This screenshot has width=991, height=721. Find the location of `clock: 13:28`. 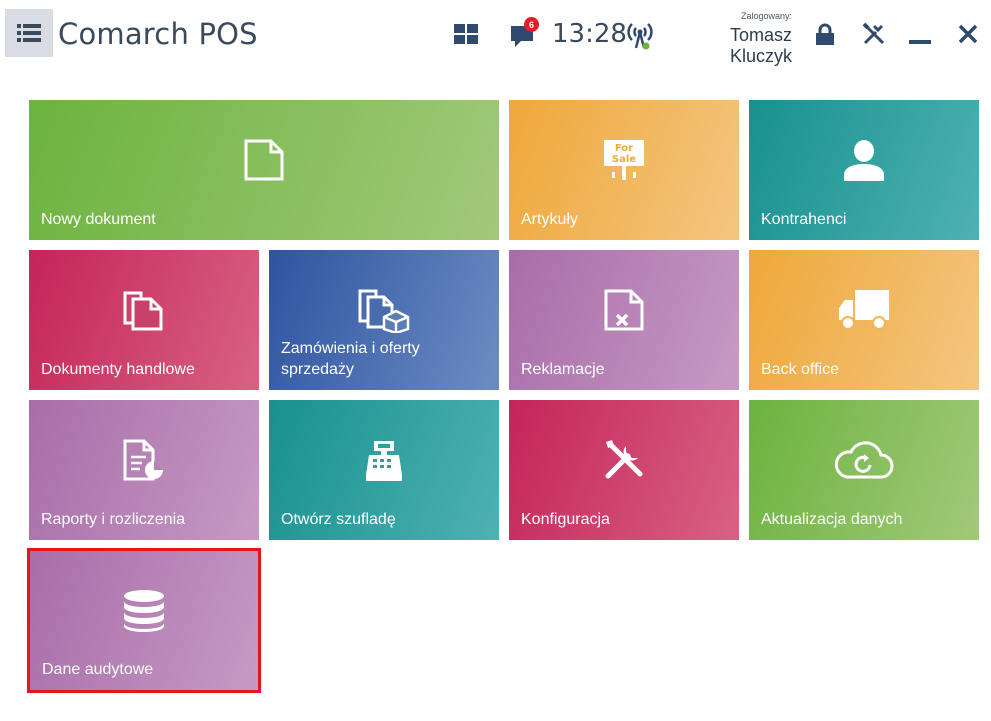

clock: 13:28 is located at coordinates (589, 34).